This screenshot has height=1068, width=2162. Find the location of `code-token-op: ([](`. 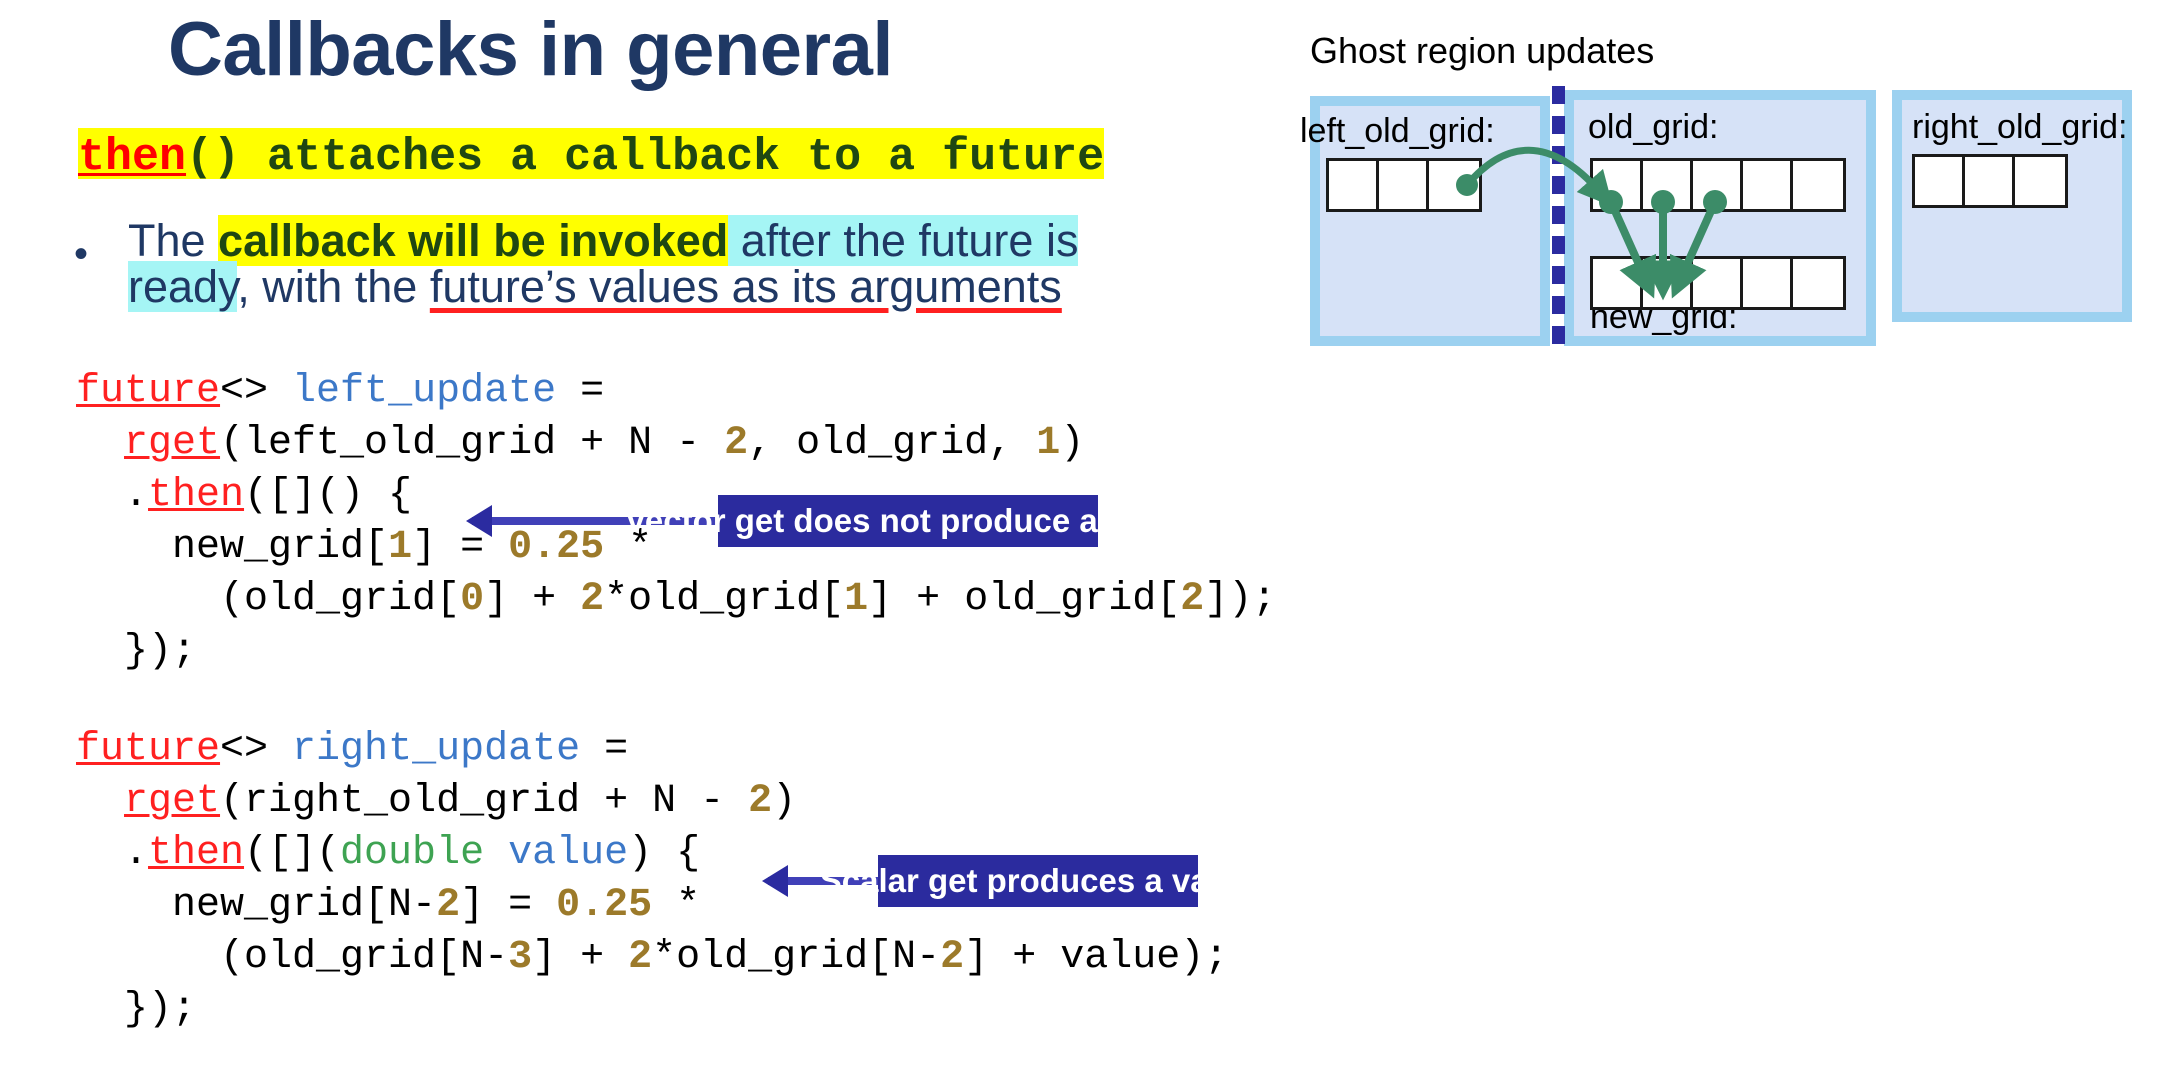

code-token-op: ([]( is located at coordinates (292, 853).